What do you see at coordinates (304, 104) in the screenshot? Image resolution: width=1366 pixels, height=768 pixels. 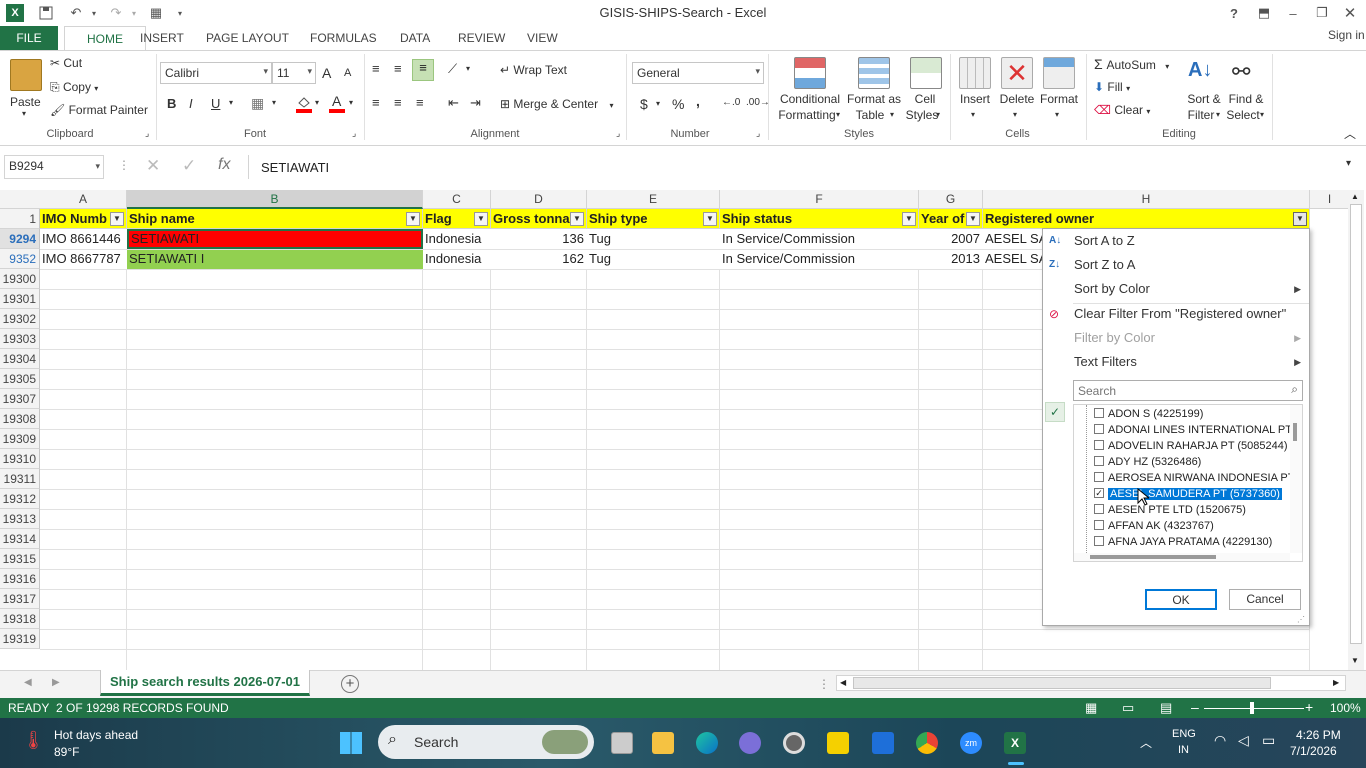 I see `fill-color-icon` at bounding box center [304, 104].